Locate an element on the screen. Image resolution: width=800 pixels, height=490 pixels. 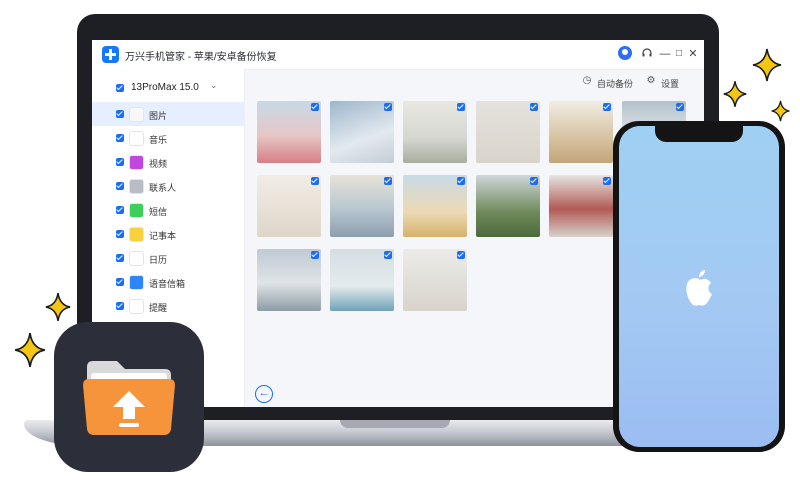
photos-icon is located at coordinates (136, 114).